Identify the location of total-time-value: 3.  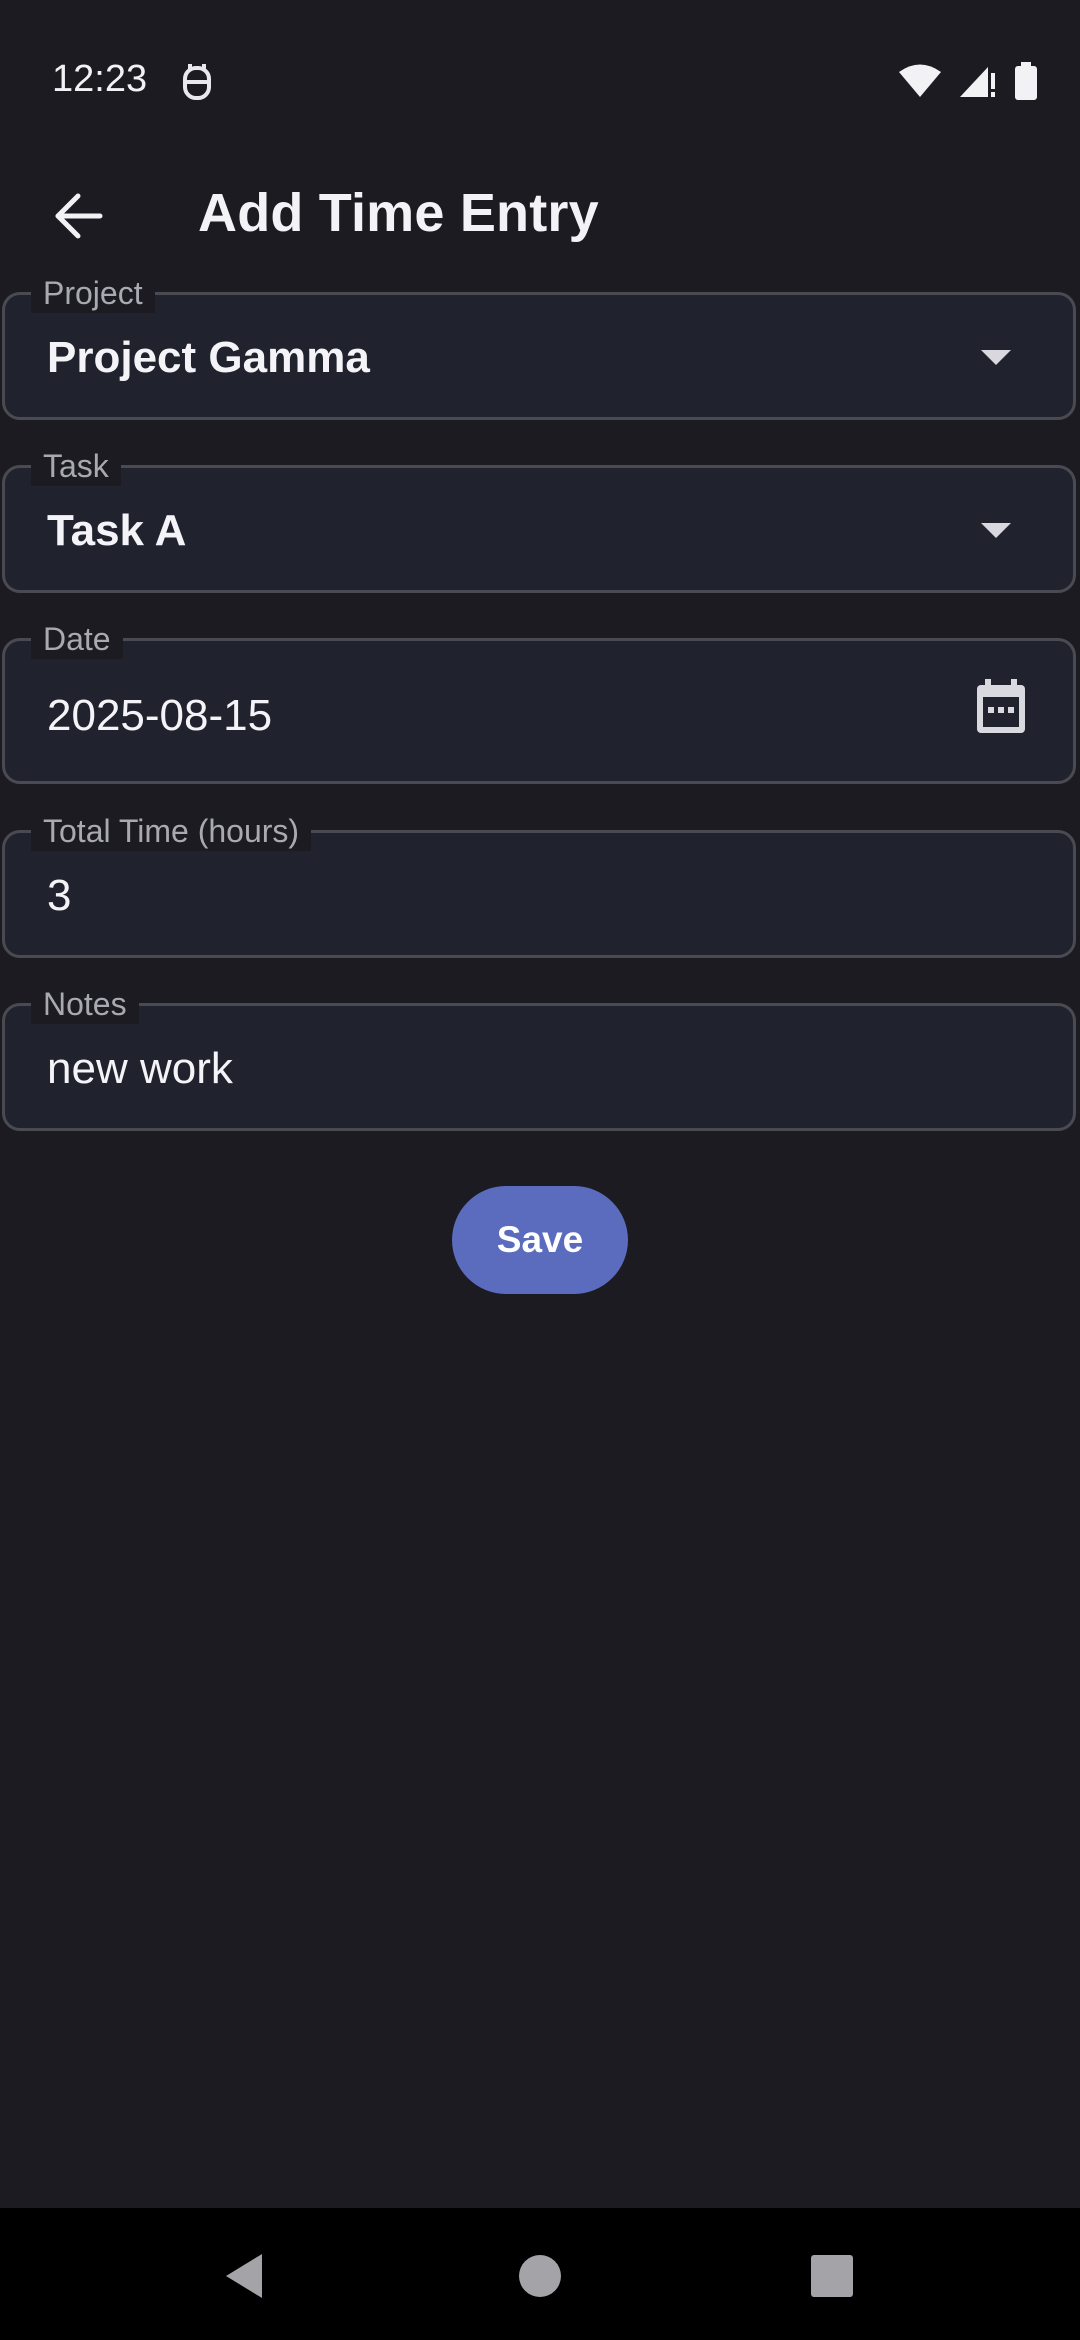
(59, 895).